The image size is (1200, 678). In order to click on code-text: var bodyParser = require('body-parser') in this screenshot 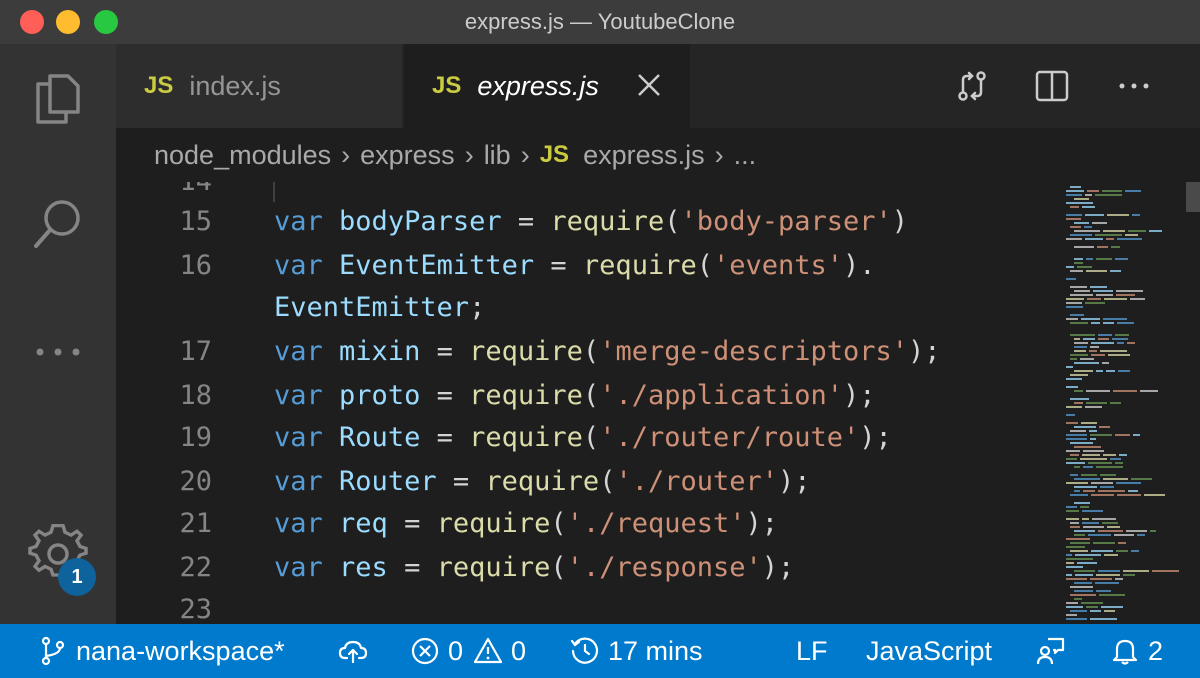, I will do `click(591, 221)`.